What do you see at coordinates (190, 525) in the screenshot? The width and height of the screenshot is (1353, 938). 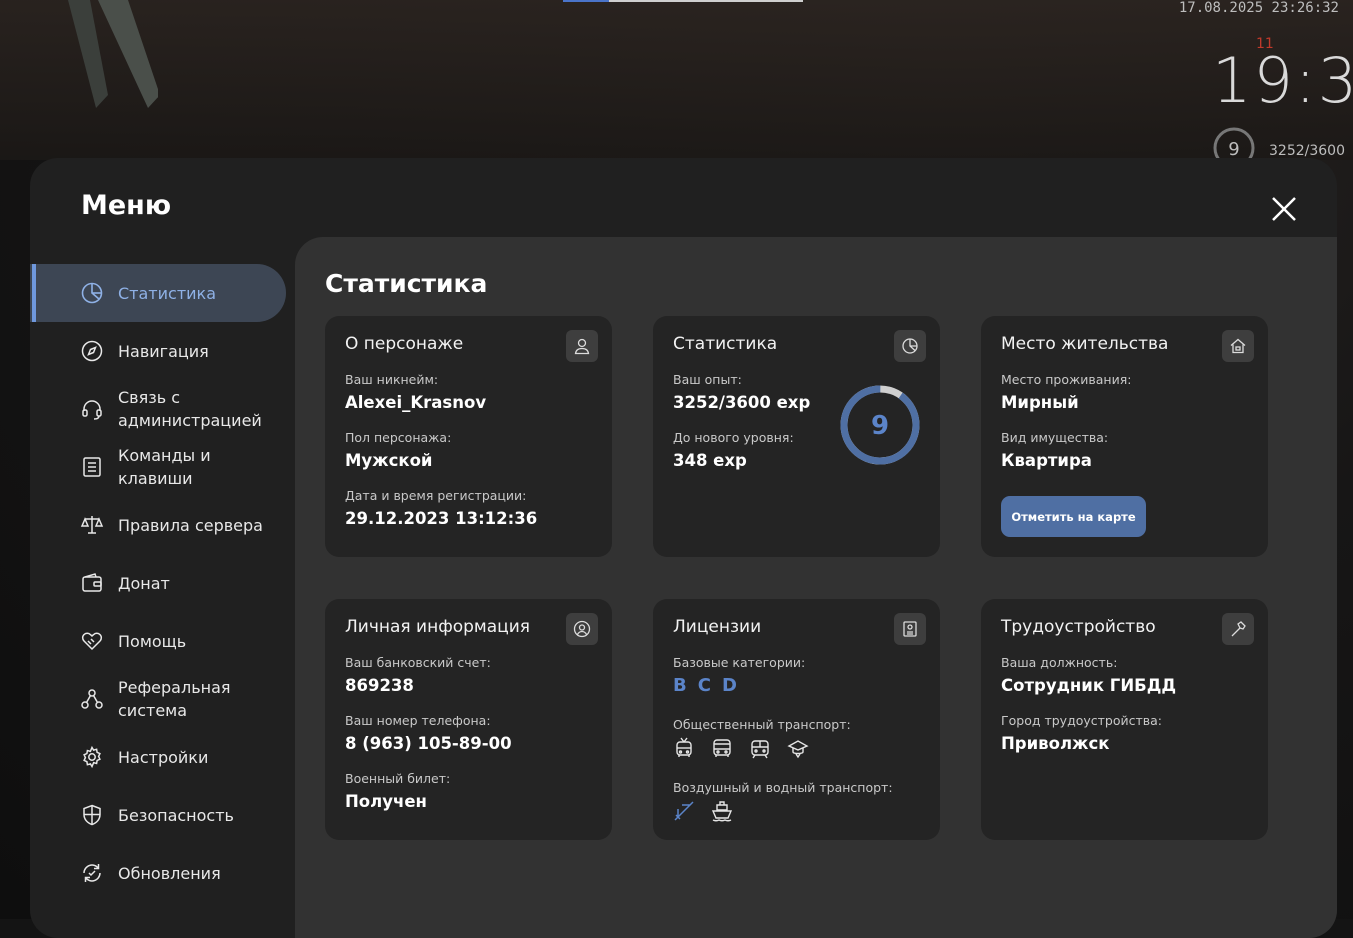 I see `sidebar-item-label: Правила сервера` at bounding box center [190, 525].